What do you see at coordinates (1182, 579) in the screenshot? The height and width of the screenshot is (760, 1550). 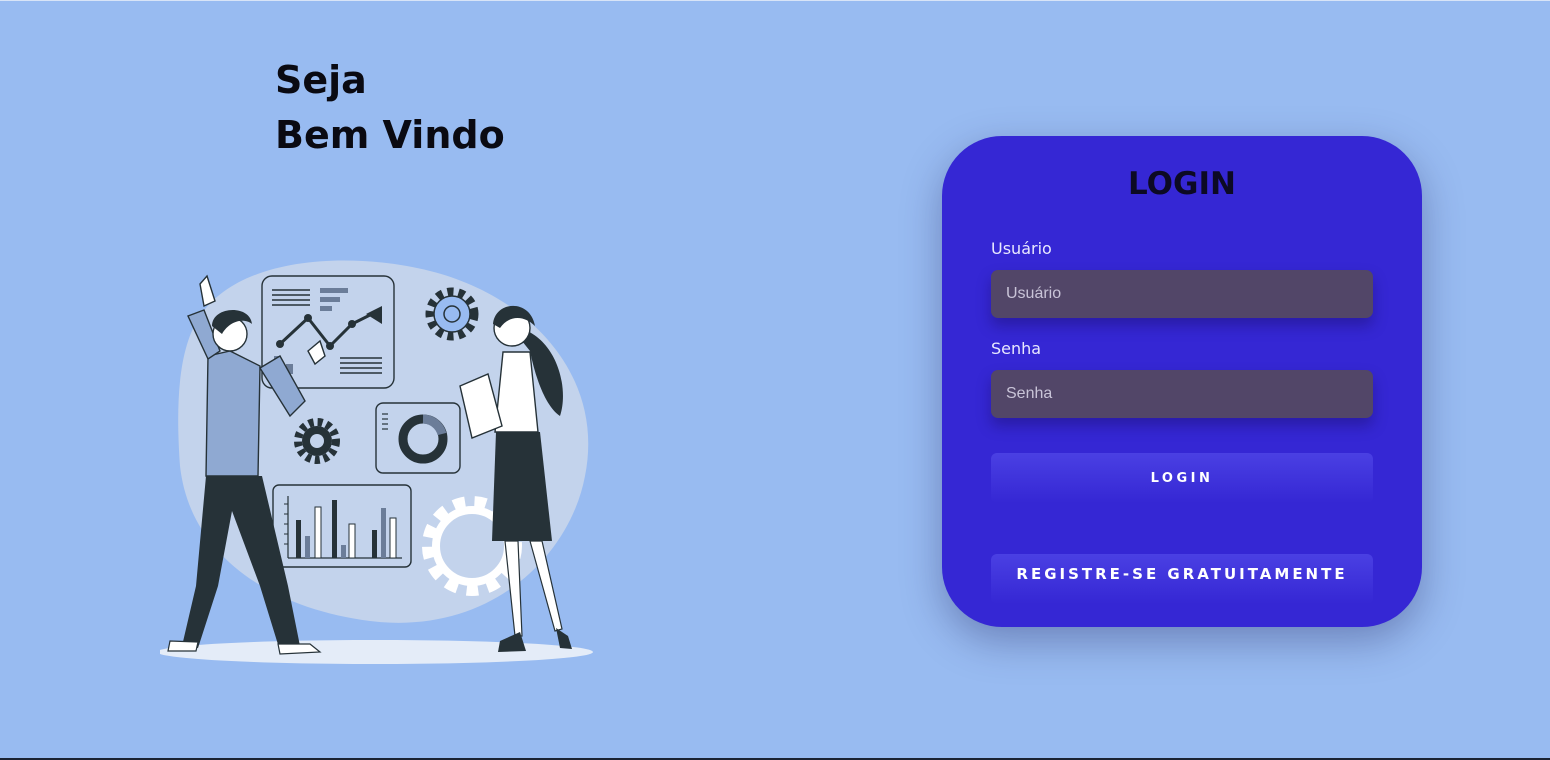 I see `register-button: REGISTRE-SE GRATUITAMENTE` at bounding box center [1182, 579].